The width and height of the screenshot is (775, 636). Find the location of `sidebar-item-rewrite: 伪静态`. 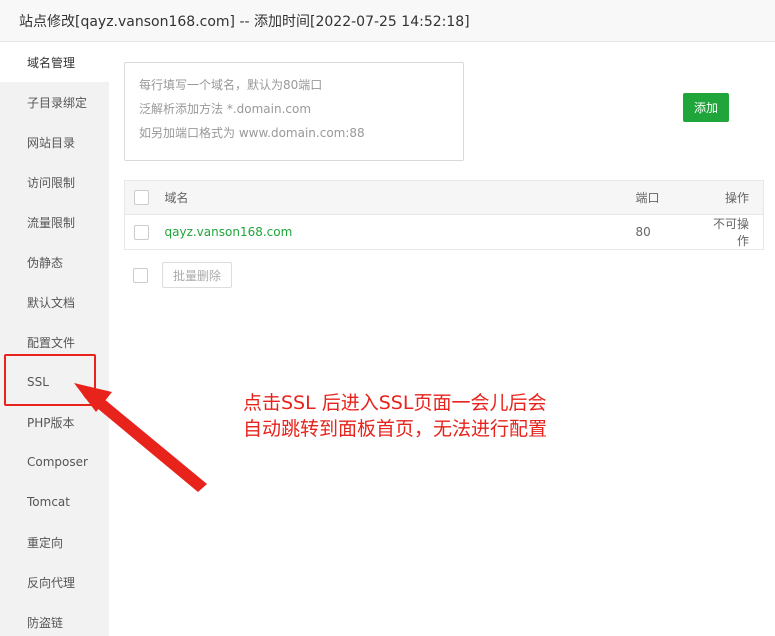

sidebar-item-rewrite: 伪静态 is located at coordinates (54, 262).